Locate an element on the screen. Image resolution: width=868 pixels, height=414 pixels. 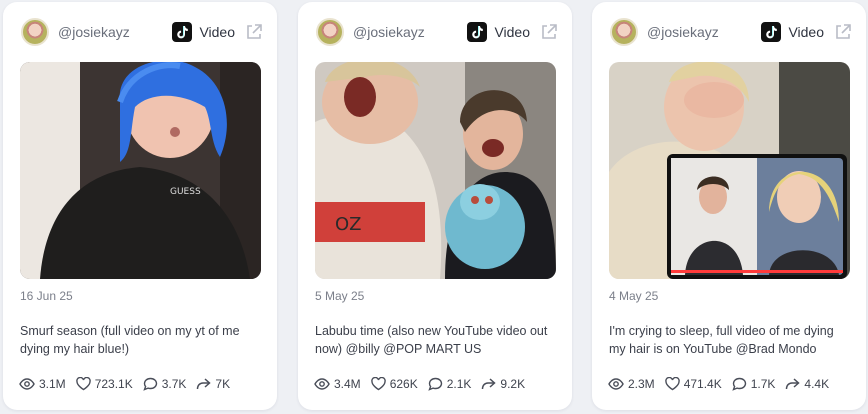
likes-stat: 626K is located at coordinates (394, 384).